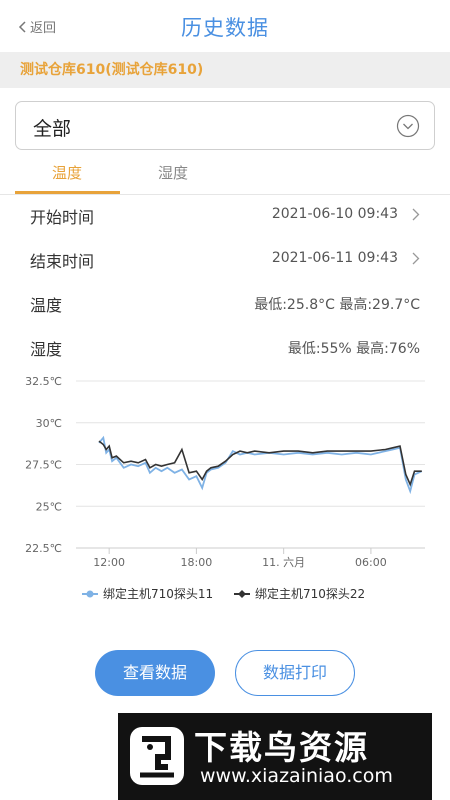  I want to click on probe-select: 全部, so click(225, 125).